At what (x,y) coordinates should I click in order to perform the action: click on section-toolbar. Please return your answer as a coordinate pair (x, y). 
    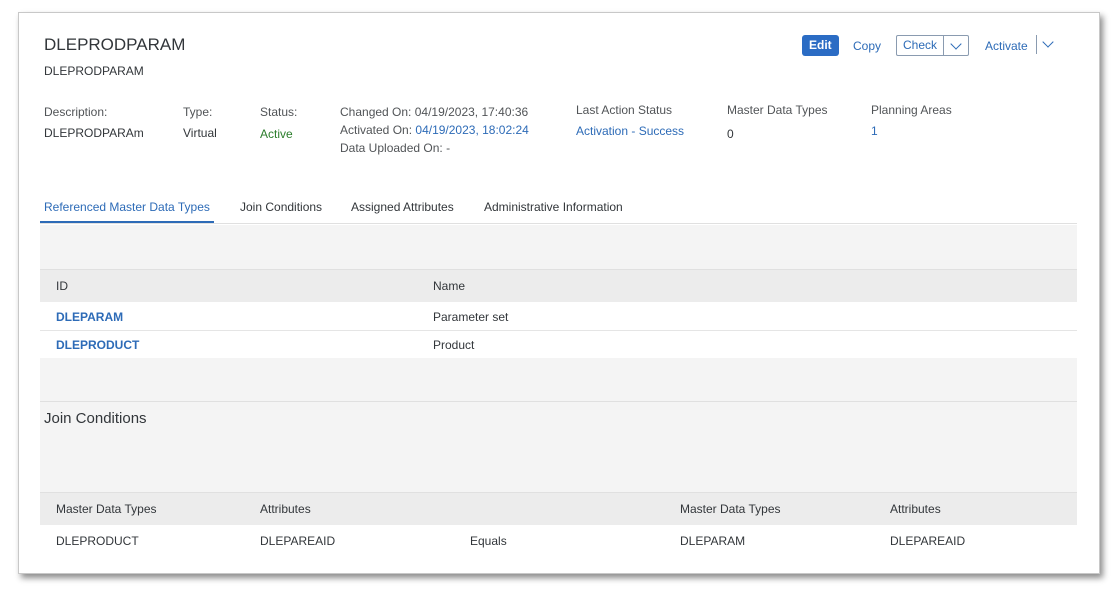
    Looking at the image, I should click on (558, 247).